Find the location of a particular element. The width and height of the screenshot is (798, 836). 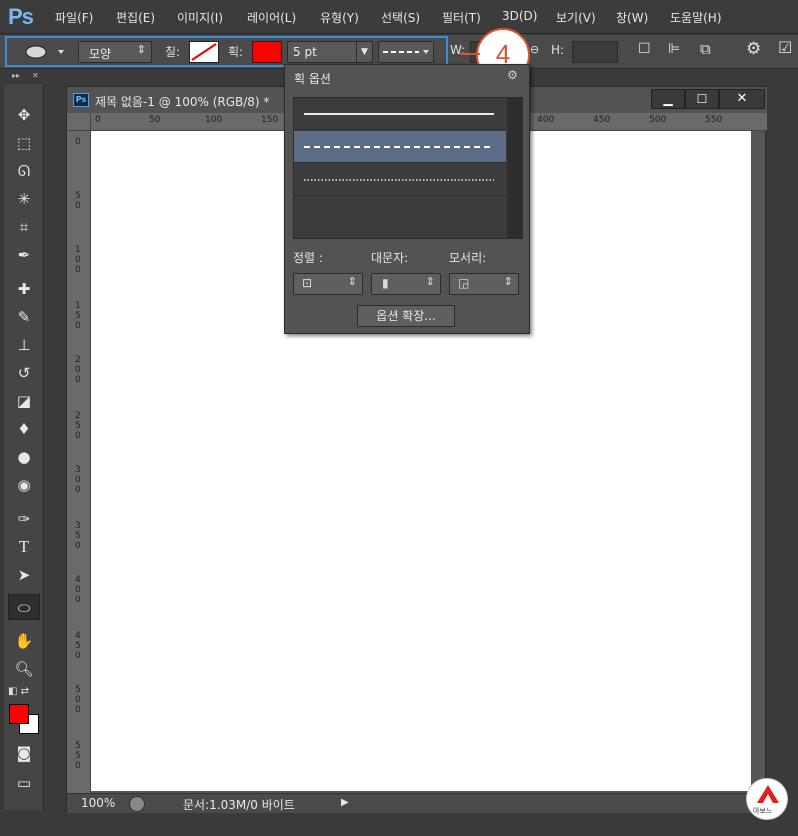

quick-mask-icon: ◙ is located at coordinates (24, 753).